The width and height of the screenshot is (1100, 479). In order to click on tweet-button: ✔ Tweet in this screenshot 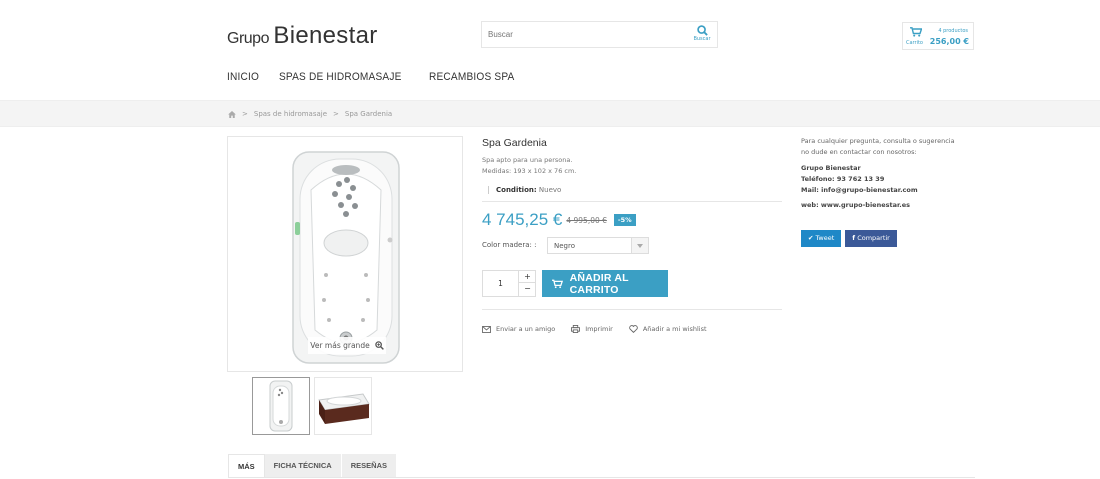, I will do `click(821, 238)`.